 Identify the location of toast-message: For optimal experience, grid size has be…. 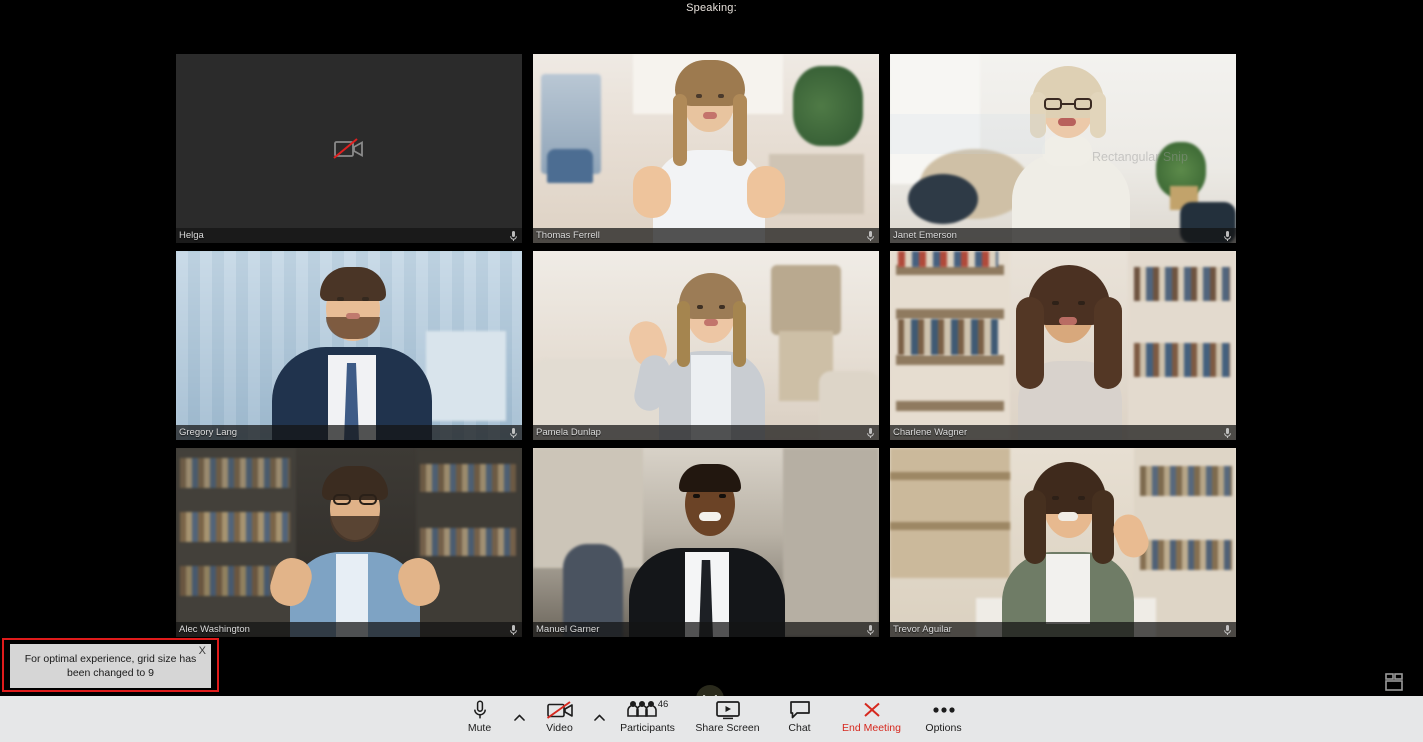
(110, 666).